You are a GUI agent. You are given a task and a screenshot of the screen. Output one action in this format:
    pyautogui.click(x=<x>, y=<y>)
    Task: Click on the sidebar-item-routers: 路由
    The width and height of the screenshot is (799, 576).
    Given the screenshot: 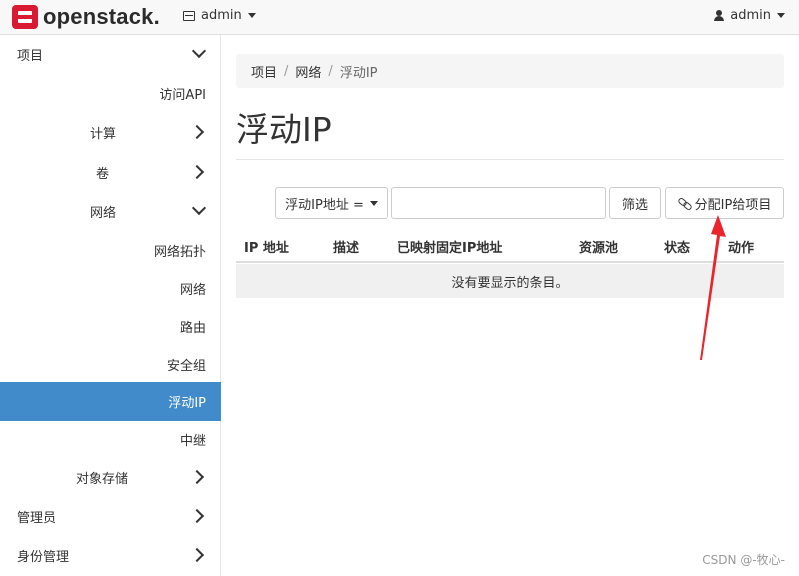 What is the action you would take?
    pyautogui.click(x=110, y=326)
    